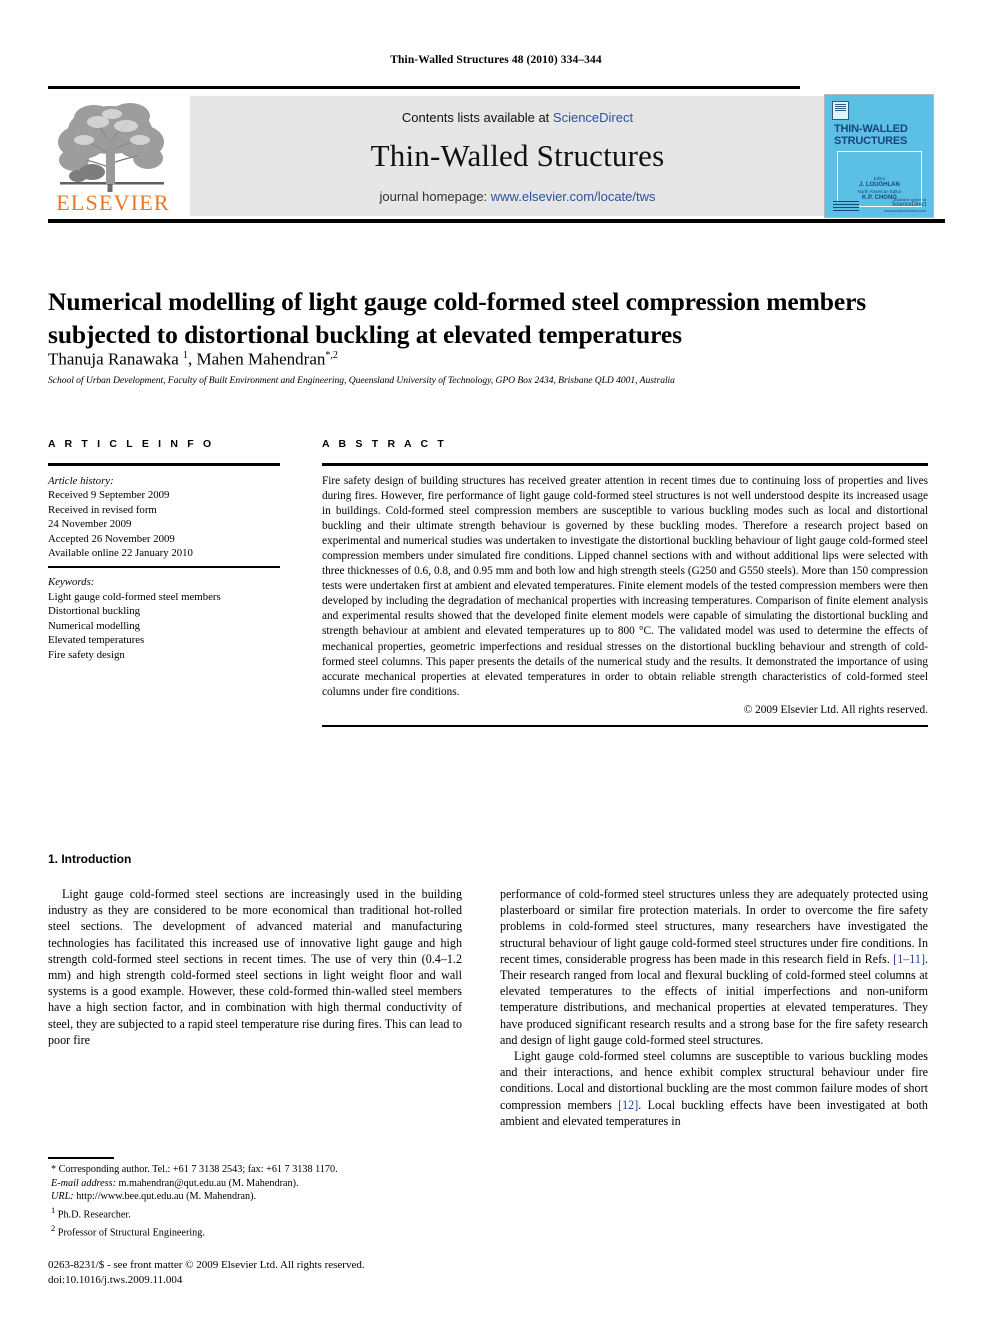 This screenshot has width=992, height=1323. I want to click on journal-homepage-link: www.elsevier.com/locate/tws, so click(573, 196).